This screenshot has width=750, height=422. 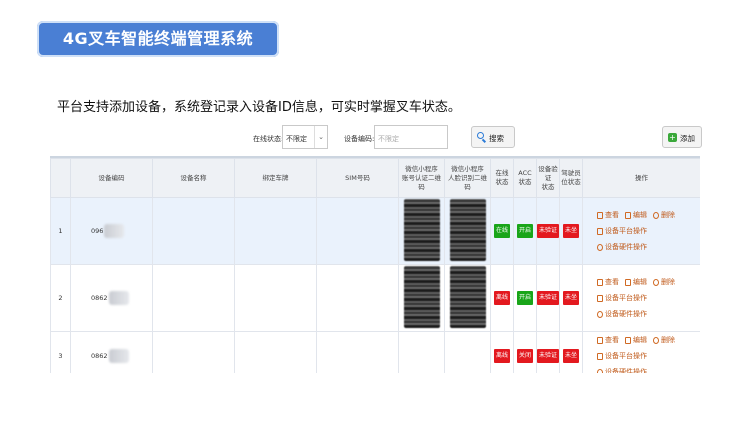 I want to click on col-qr-account: 微信小程序 账号认证二维码, so click(x=421, y=178).